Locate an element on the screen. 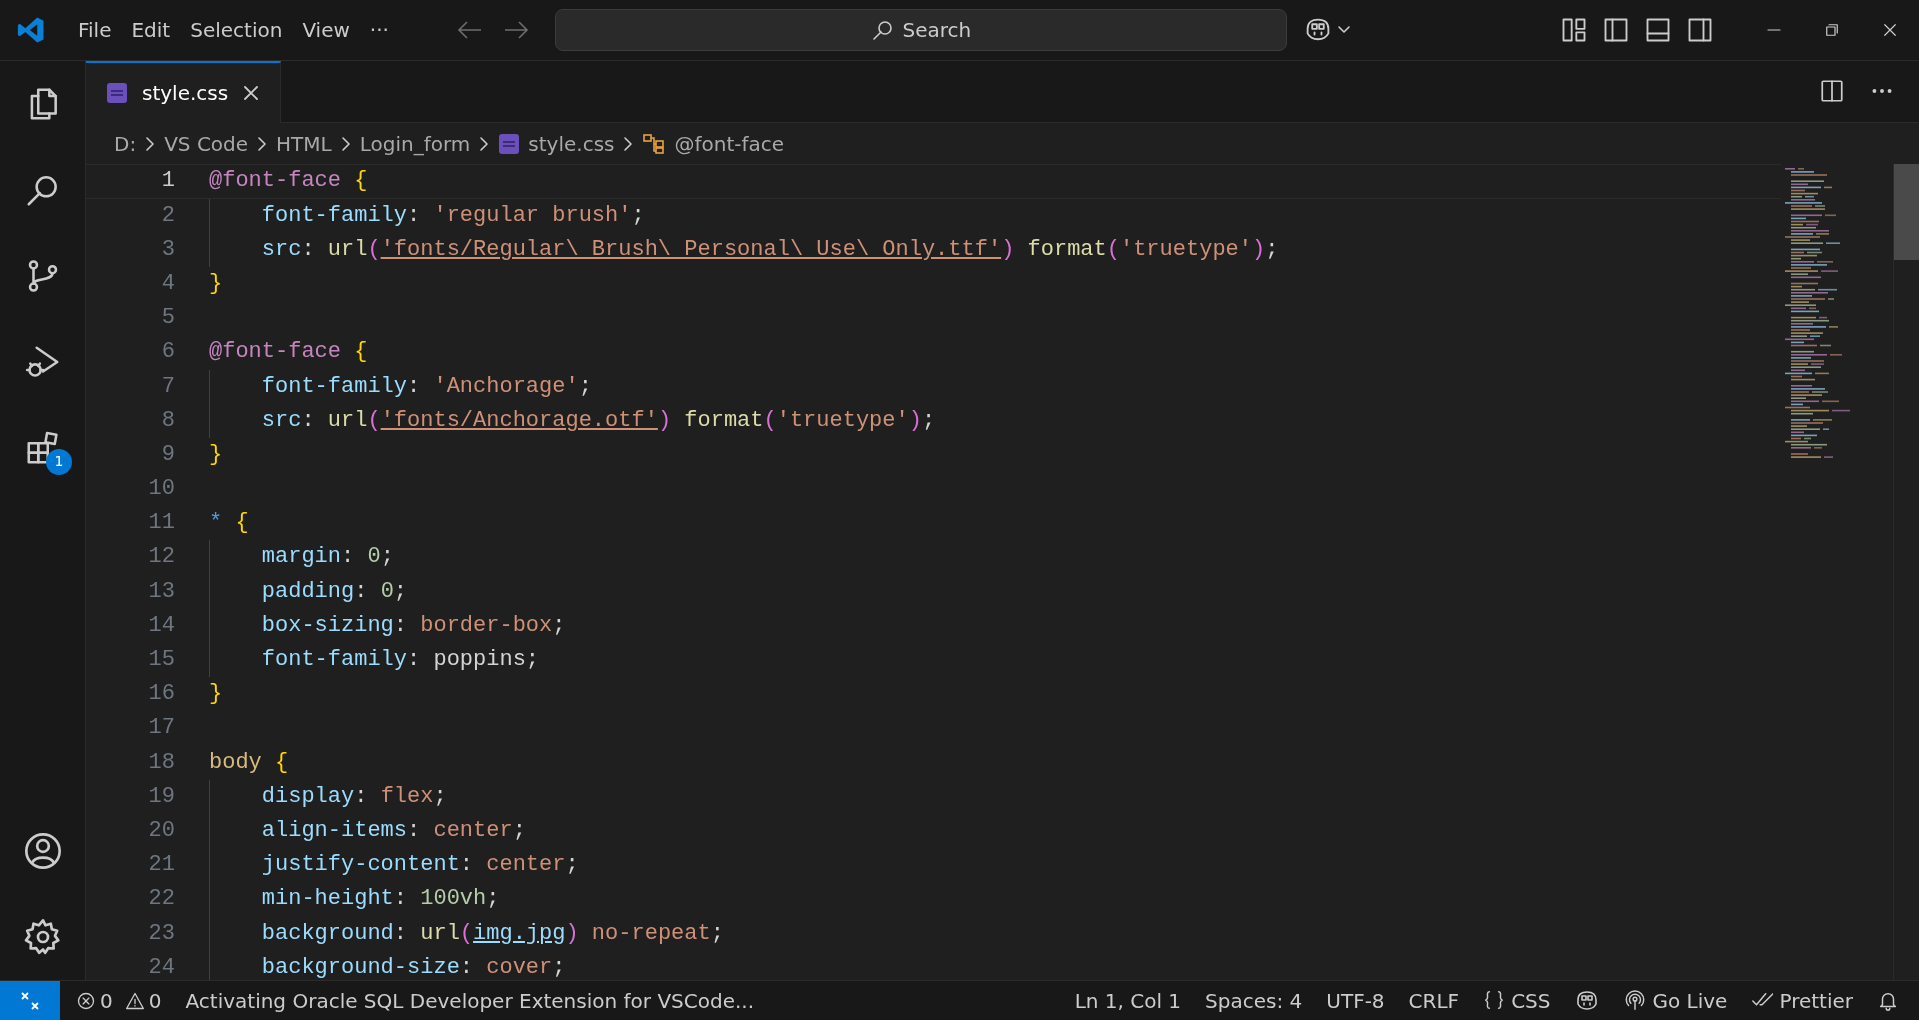 Image resolution: width=1919 pixels, height=1020 pixels. line-number: 5 is located at coordinates (167, 318).